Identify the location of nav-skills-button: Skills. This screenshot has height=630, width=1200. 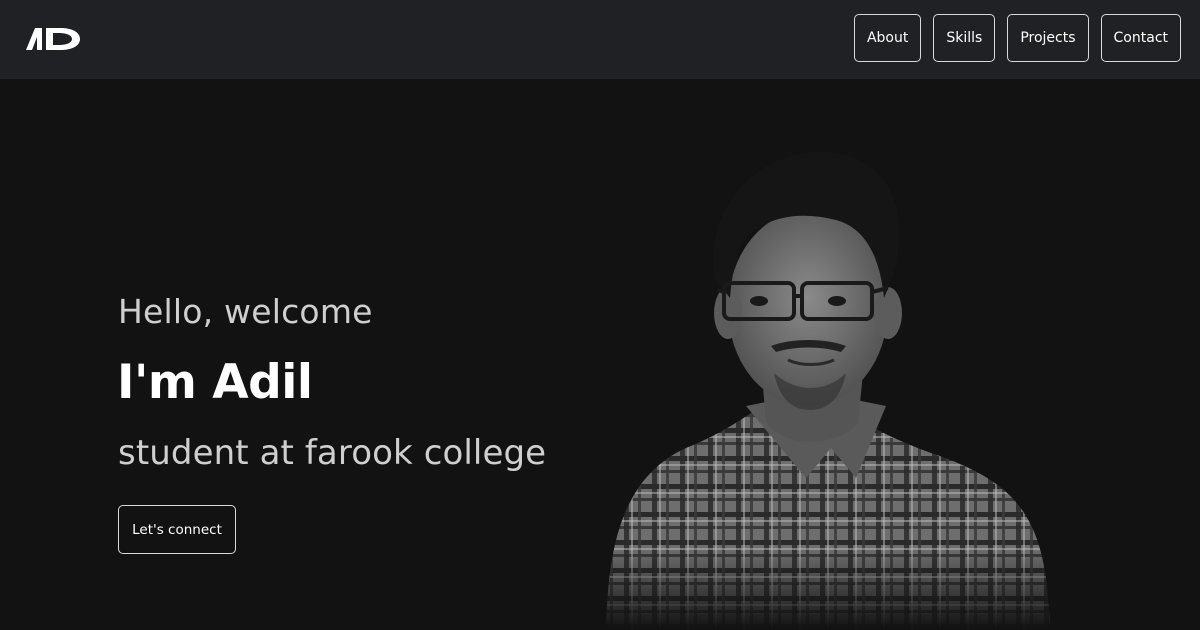
(964, 38).